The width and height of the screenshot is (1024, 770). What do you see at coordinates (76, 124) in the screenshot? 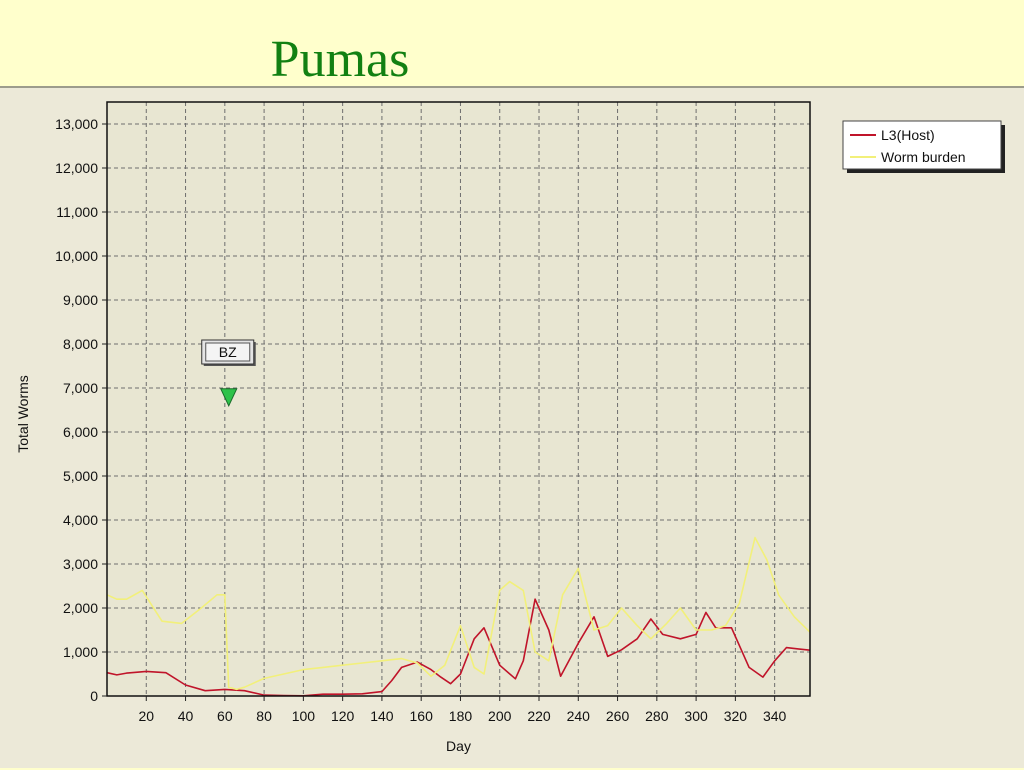
I see `y-tick-label: 13,000` at bounding box center [76, 124].